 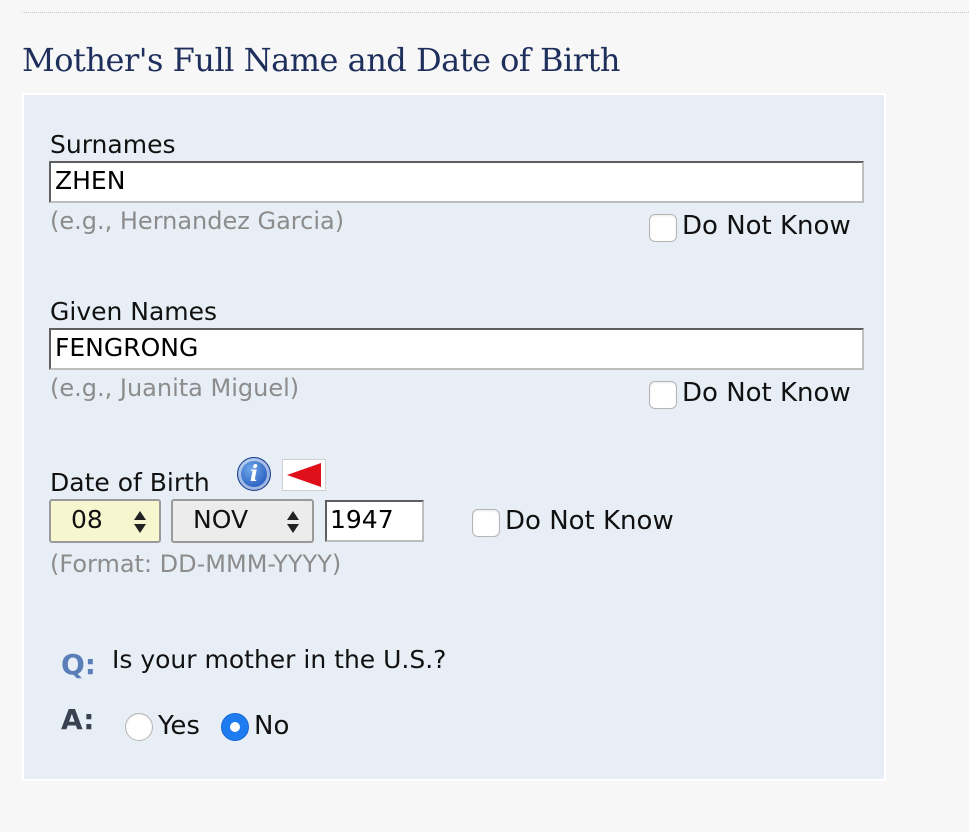 I want to click on date-of-birth-label: Date of Birth, so click(x=130, y=482).